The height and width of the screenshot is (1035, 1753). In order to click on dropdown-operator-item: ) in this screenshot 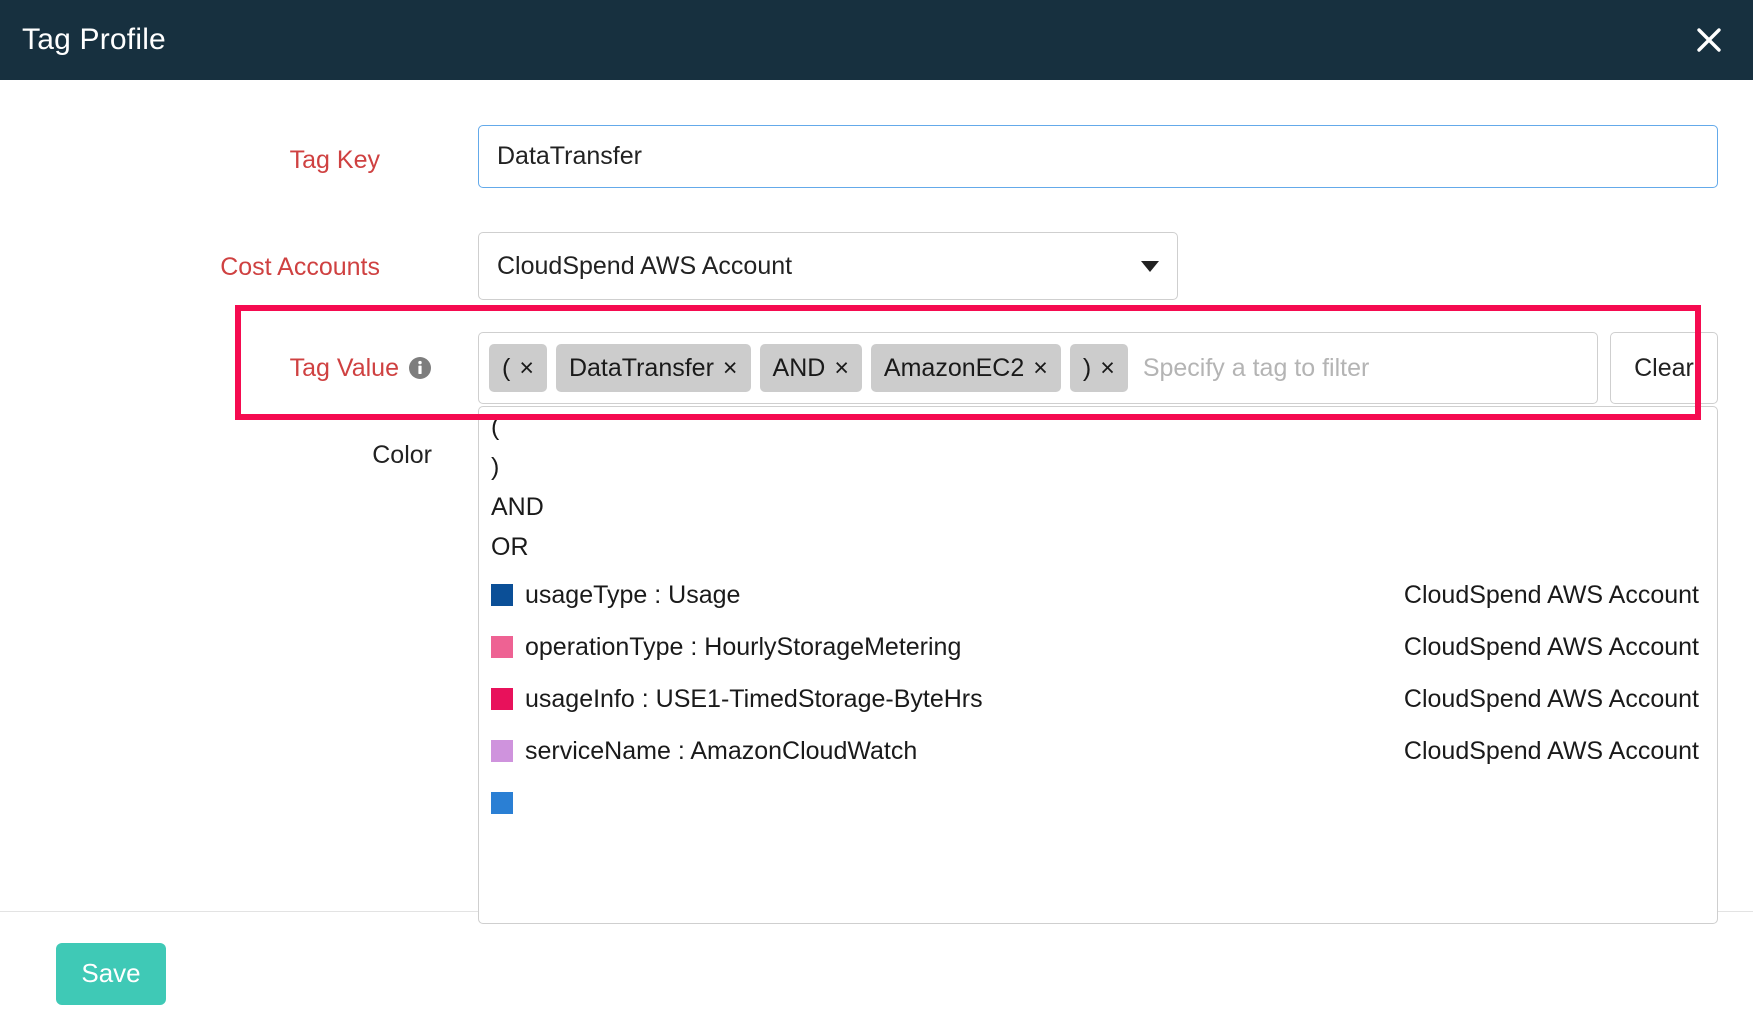, I will do `click(1098, 467)`.